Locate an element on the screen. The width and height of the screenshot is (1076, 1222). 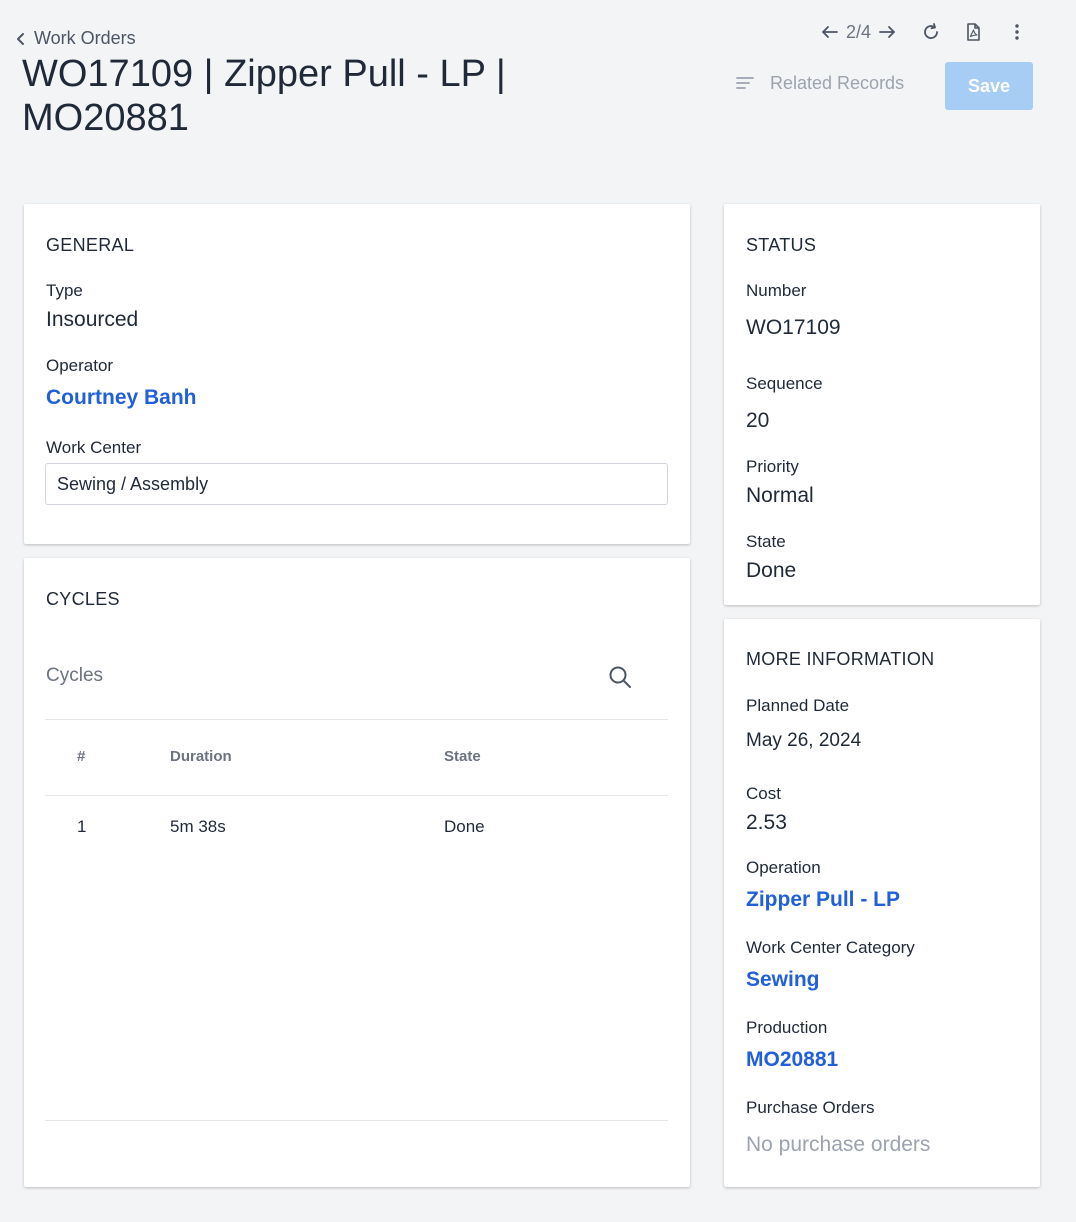
work-center-field is located at coordinates (356, 484).